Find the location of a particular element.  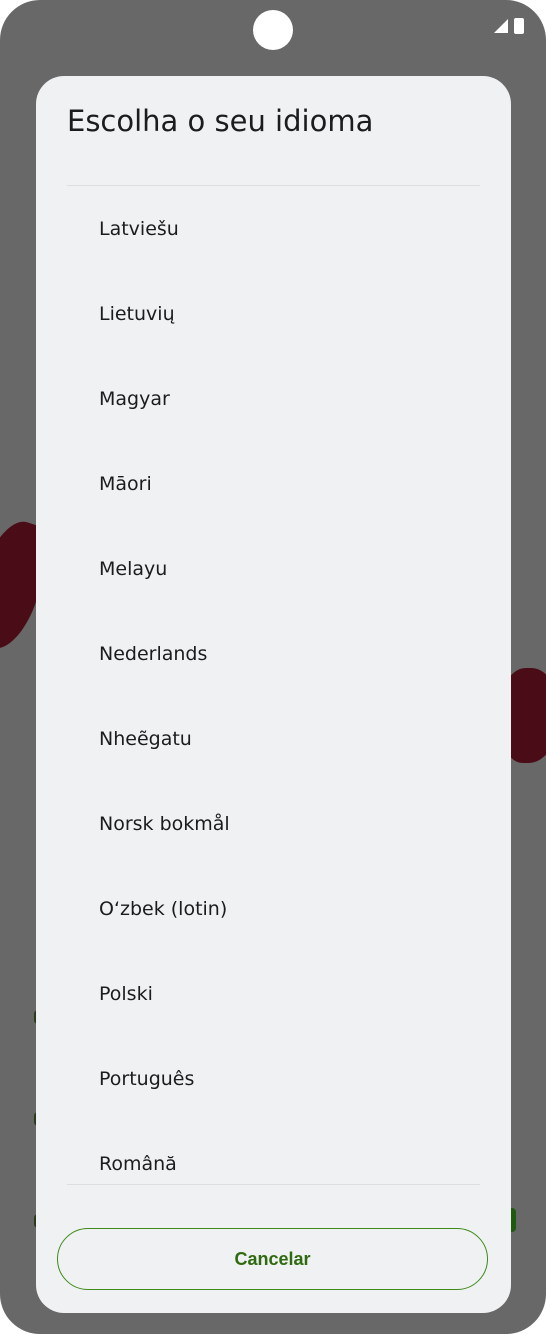

status-bar is located at coordinates (509, 26).